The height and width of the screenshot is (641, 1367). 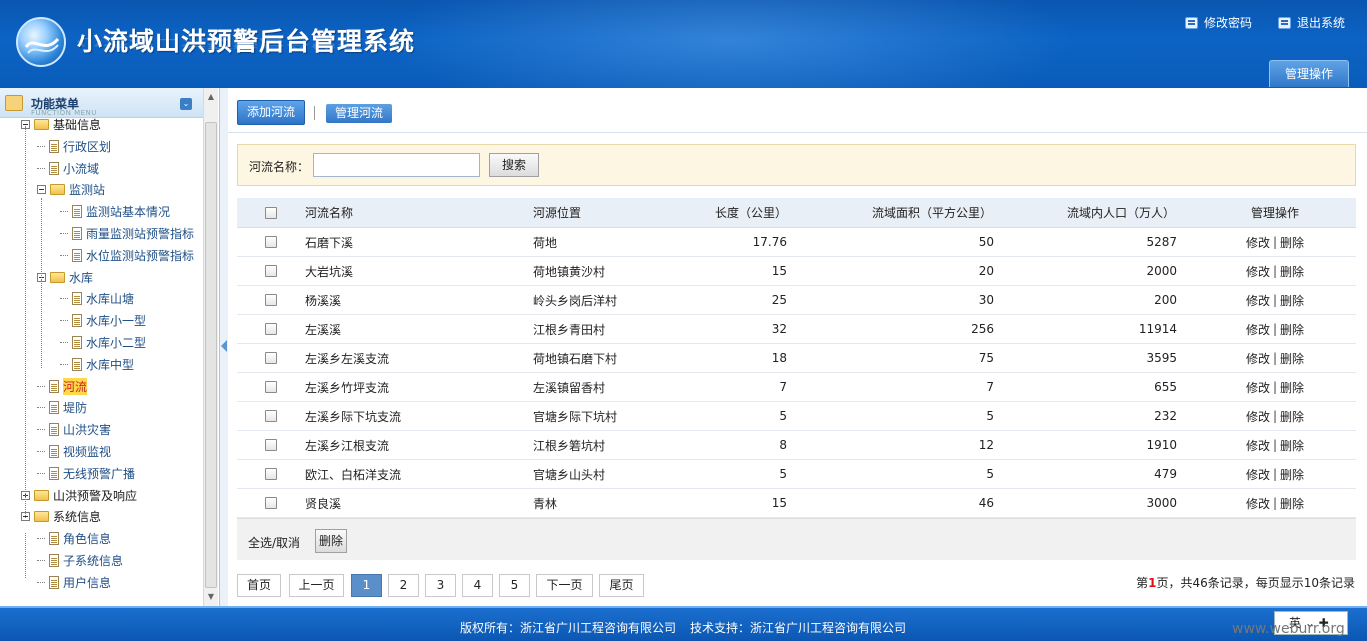 I want to click on bulk-actions-bar: 全选/取消 删除, so click(x=796, y=539).